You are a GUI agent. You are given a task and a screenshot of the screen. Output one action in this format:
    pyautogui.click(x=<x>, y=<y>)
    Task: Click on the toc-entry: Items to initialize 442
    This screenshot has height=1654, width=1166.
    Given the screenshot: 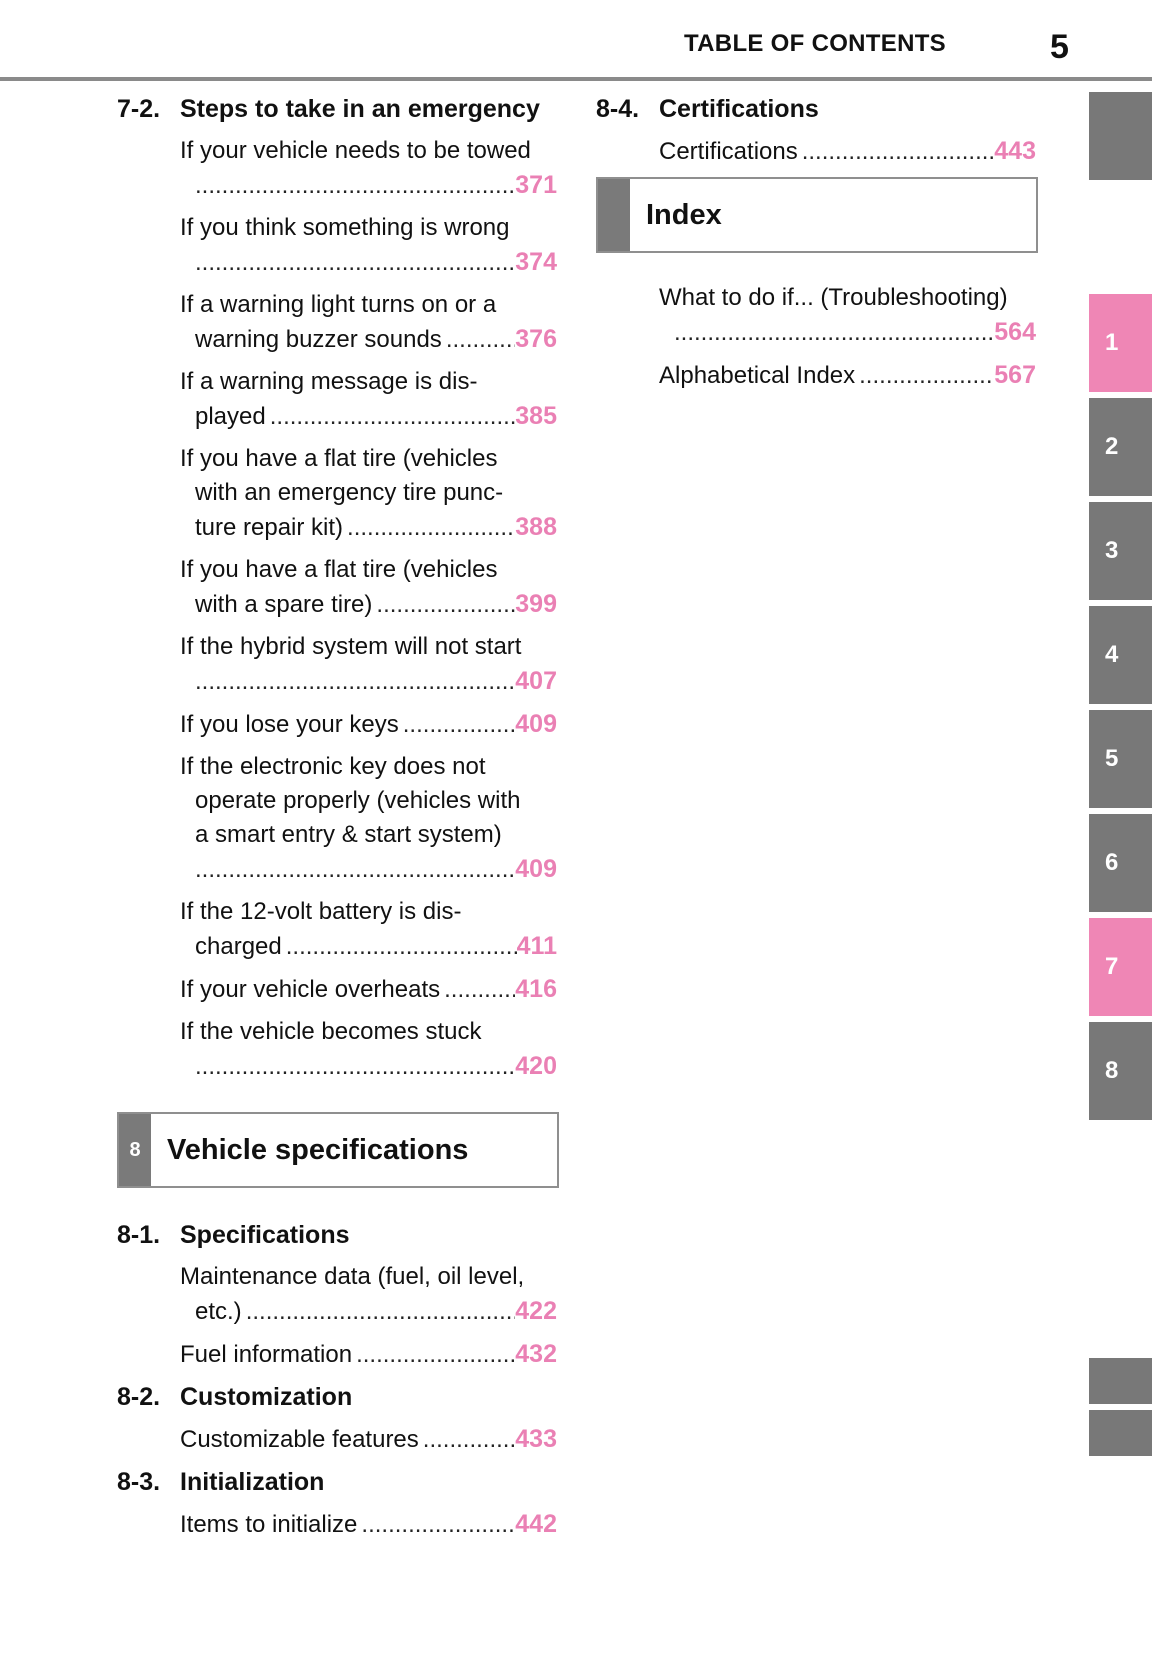 What is the action you would take?
    pyautogui.click(x=368, y=1524)
    